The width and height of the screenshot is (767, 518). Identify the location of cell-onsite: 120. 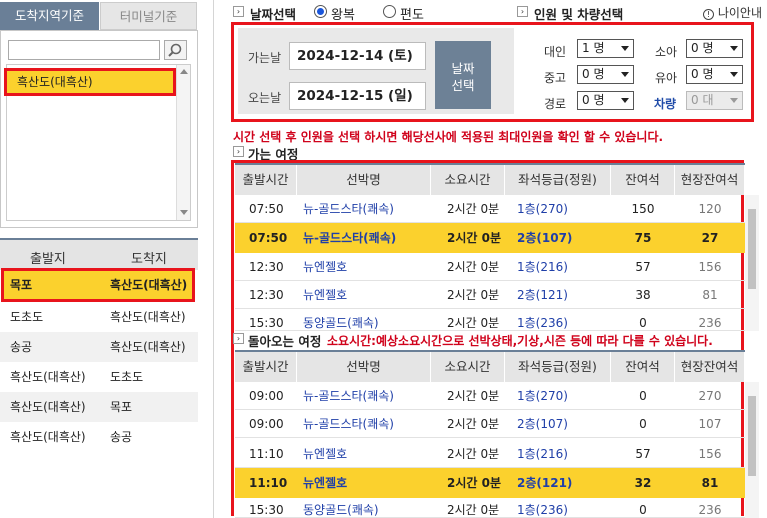
(710, 209).